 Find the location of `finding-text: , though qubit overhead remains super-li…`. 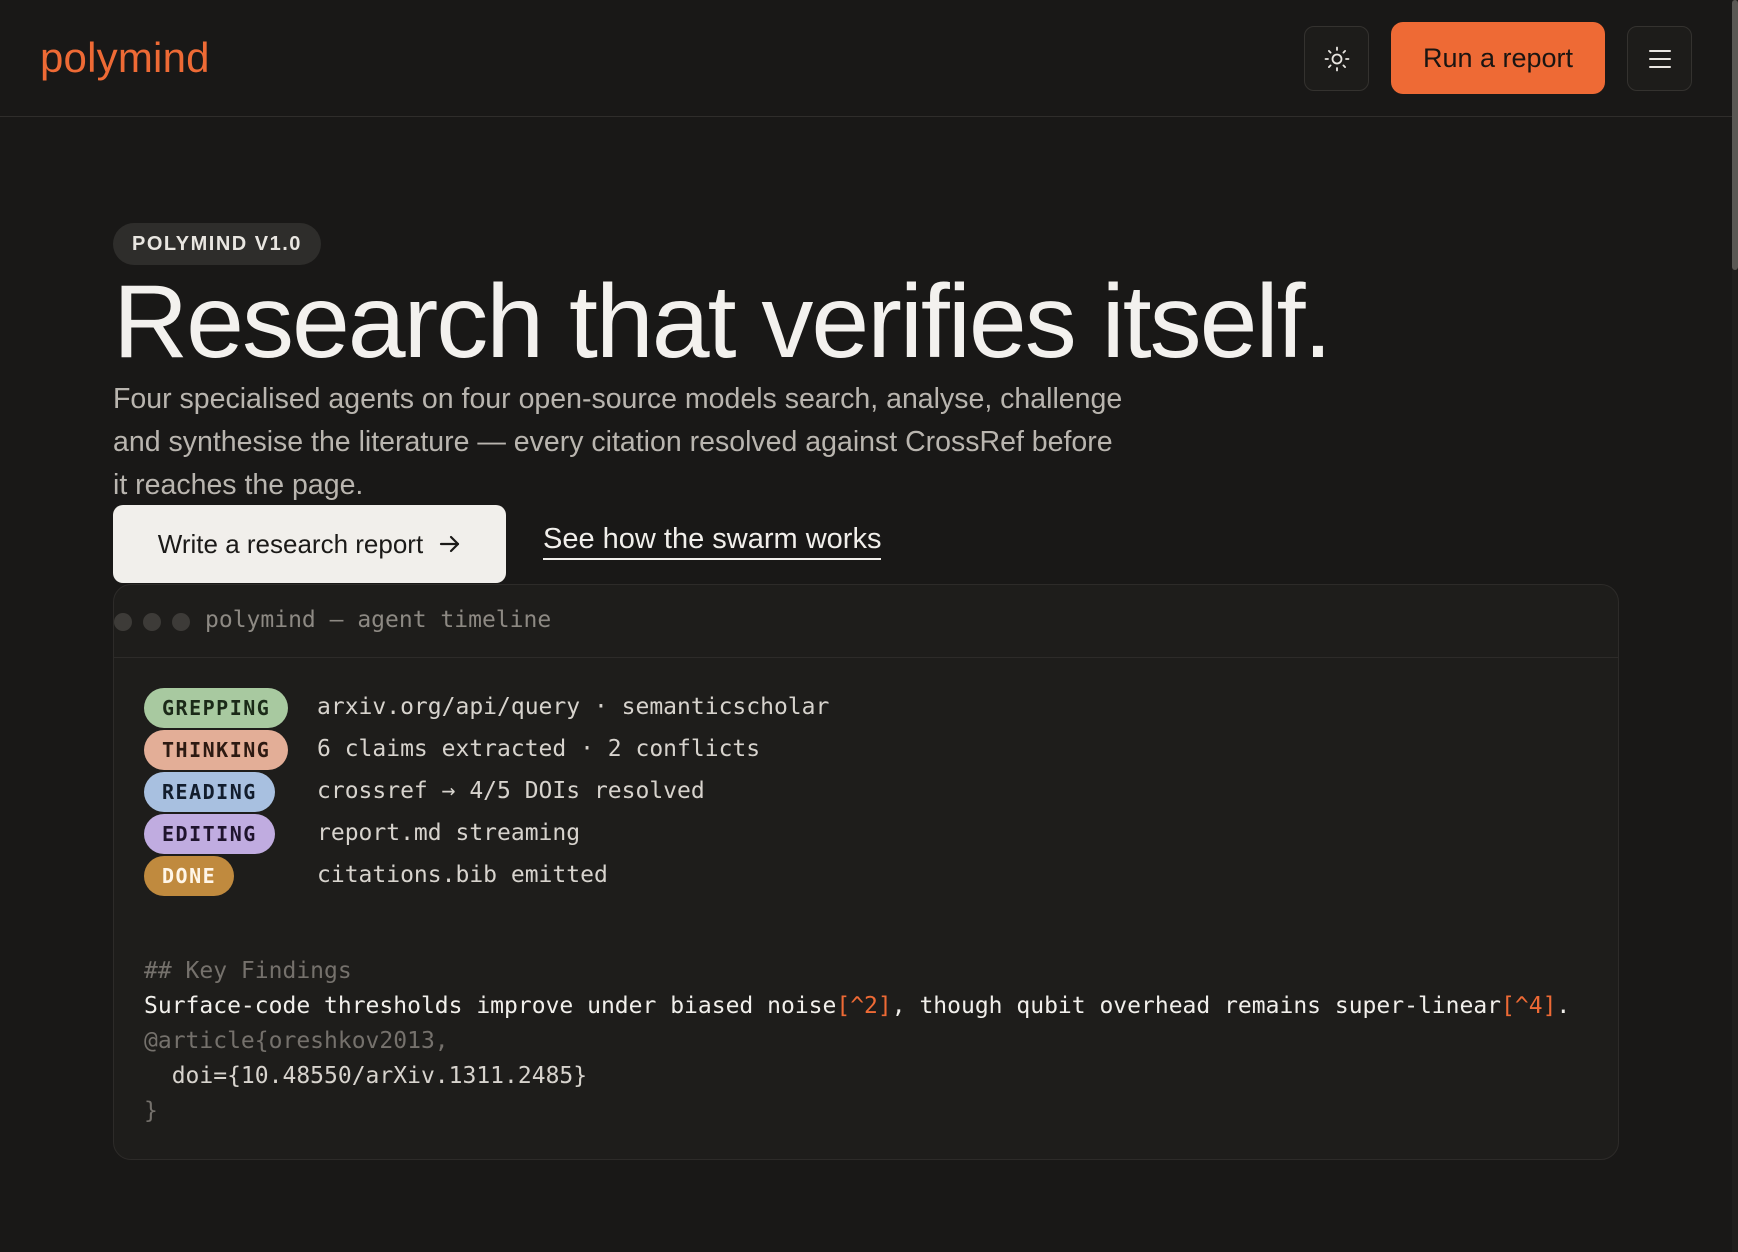

finding-text: , though qubit overhead remains super-li… is located at coordinates (1196, 1006).